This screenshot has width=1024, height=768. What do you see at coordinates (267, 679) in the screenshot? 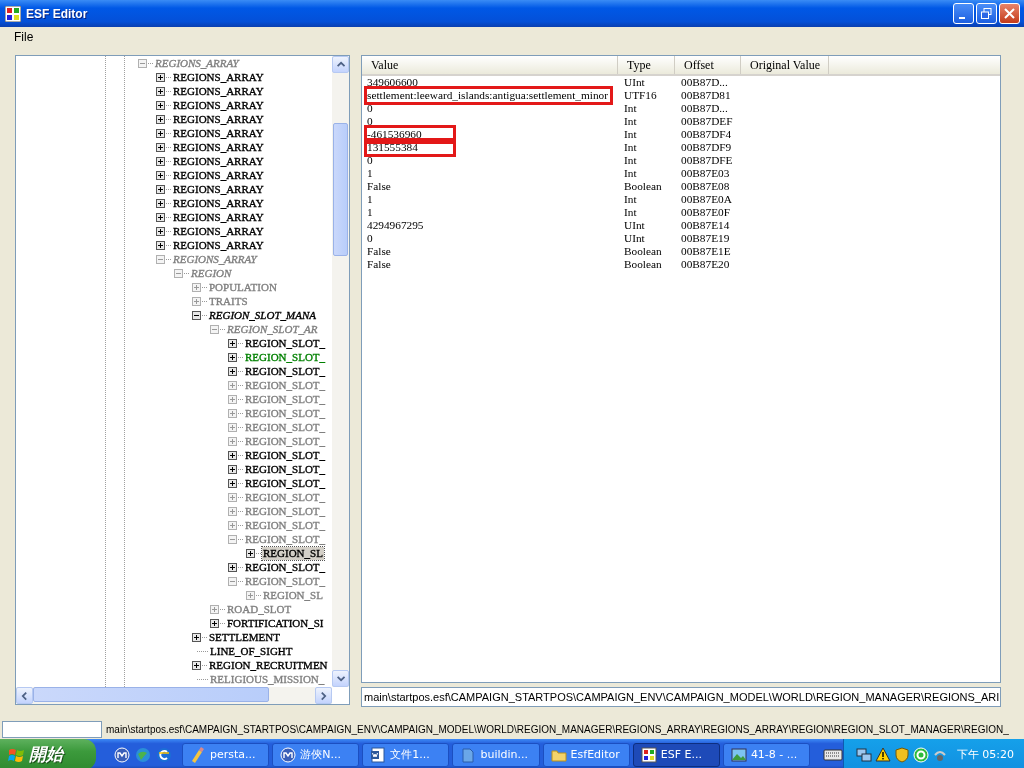
I see `tree-item: RELIGIOUS_MISSION_` at bounding box center [267, 679].